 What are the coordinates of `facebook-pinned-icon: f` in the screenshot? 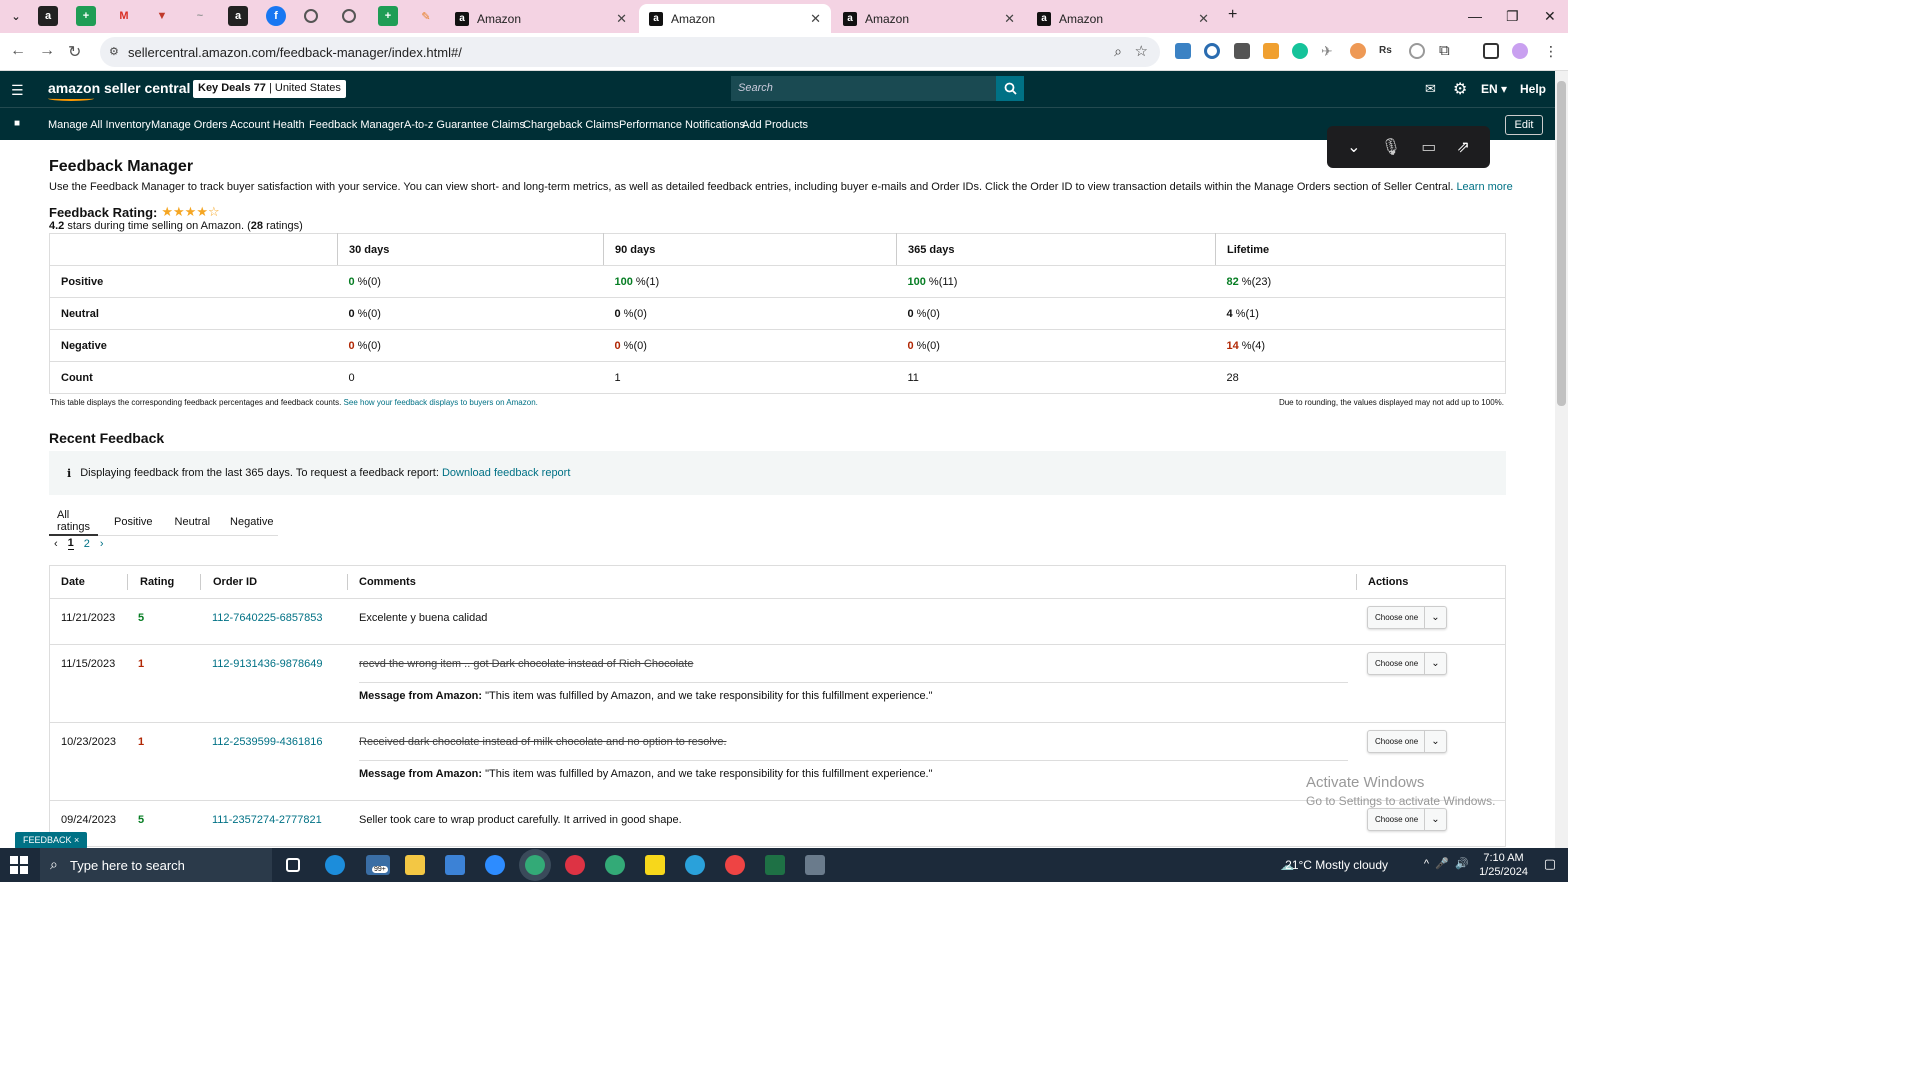 It's located at (276, 16).